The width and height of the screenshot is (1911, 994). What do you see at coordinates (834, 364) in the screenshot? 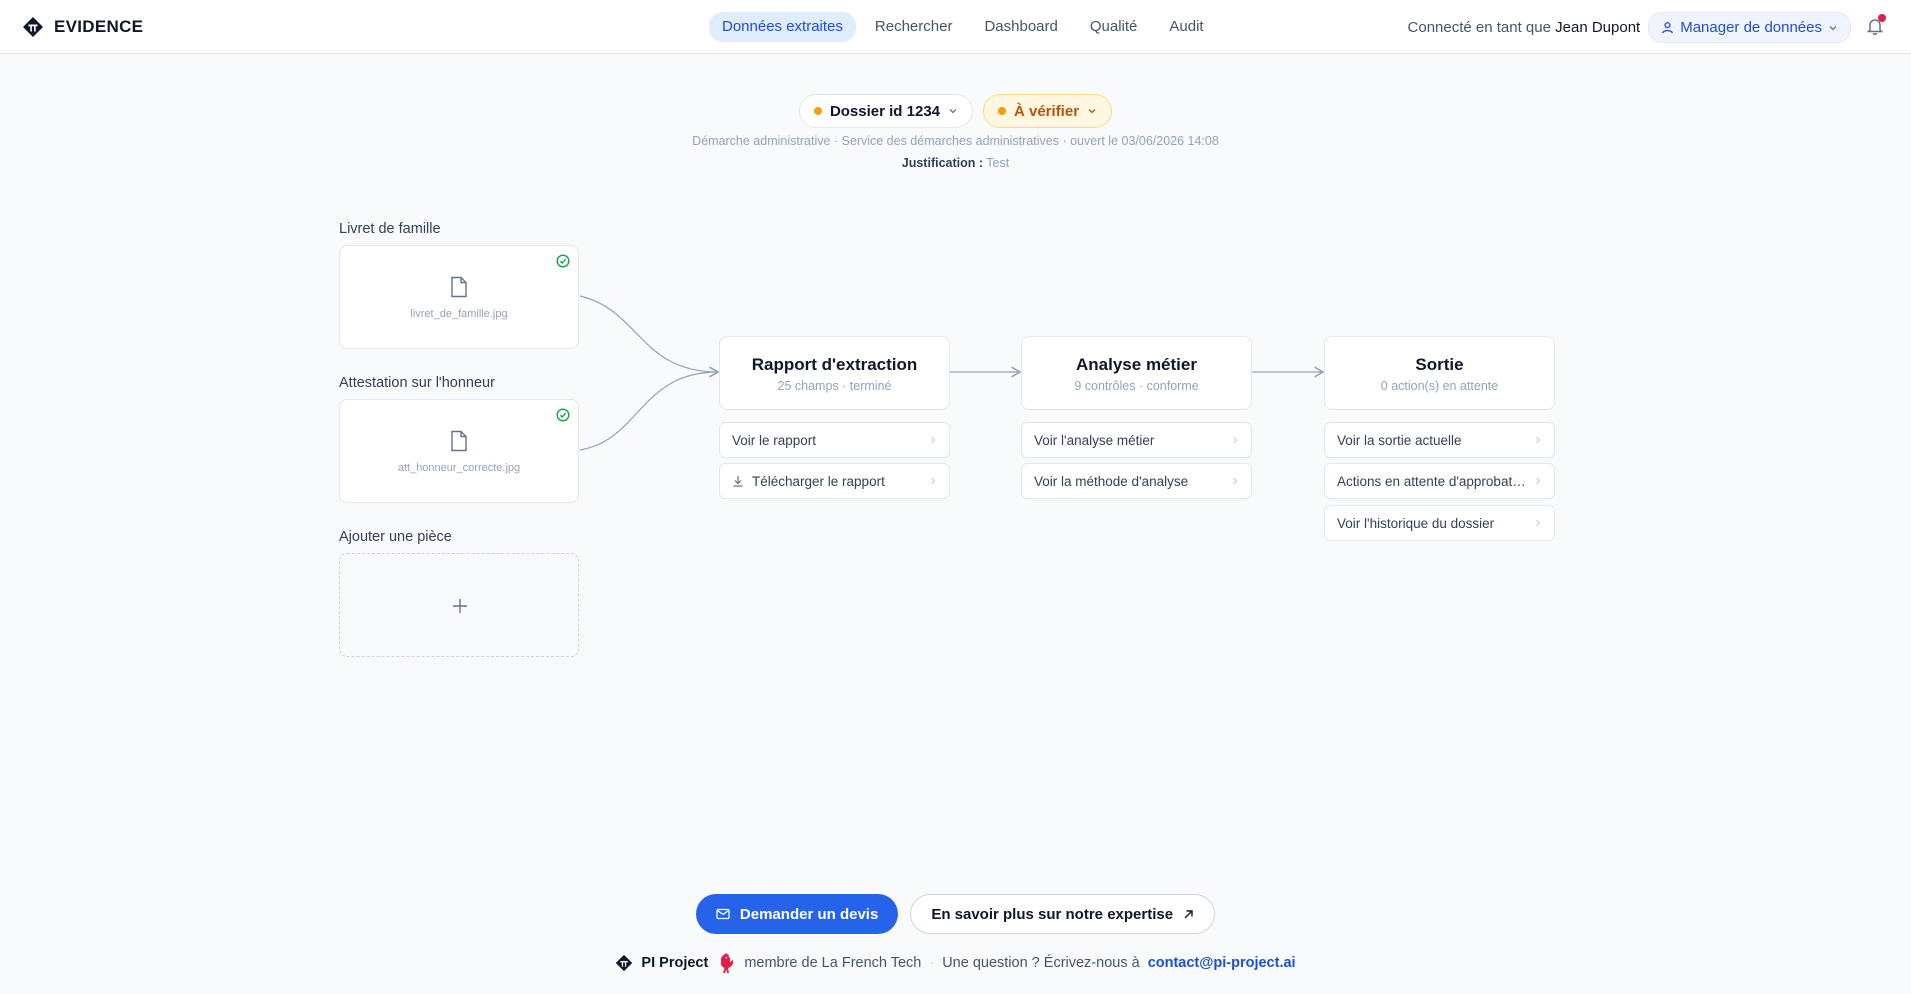
I see `stage-title: Rapport d'extraction` at bounding box center [834, 364].